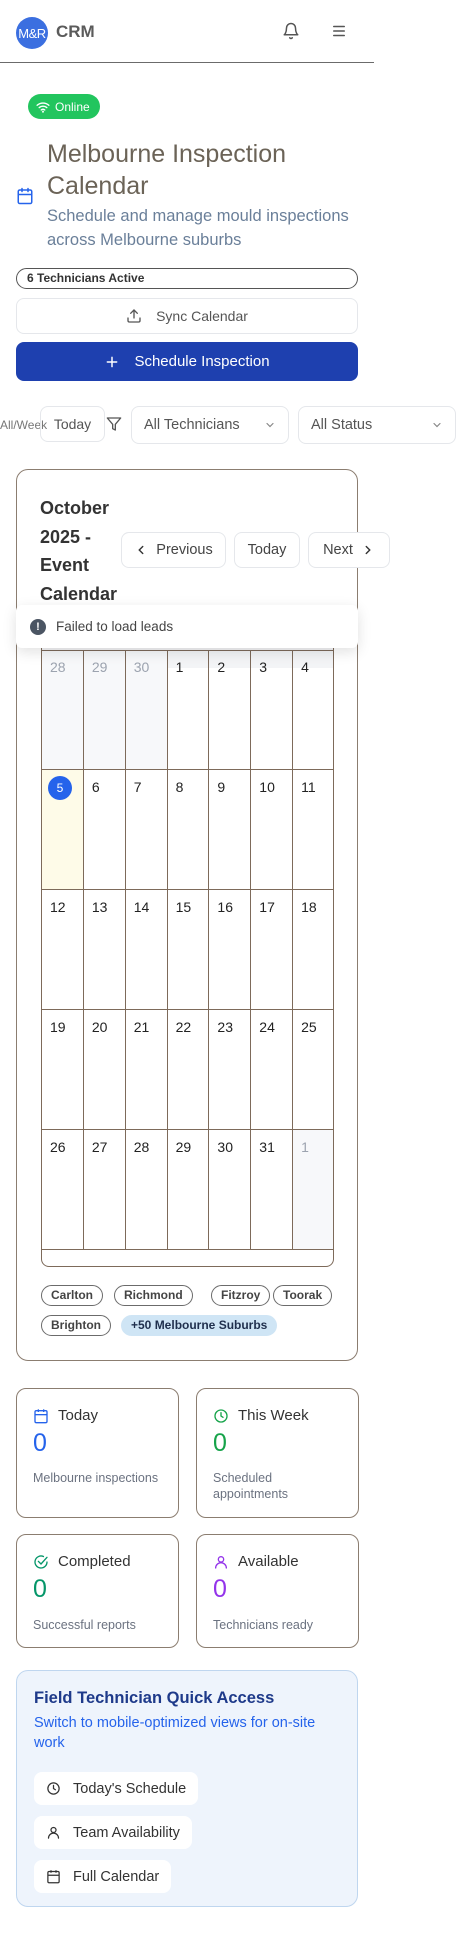 The width and height of the screenshot is (458, 1933). I want to click on day-number: 29, so click(183, 1147).